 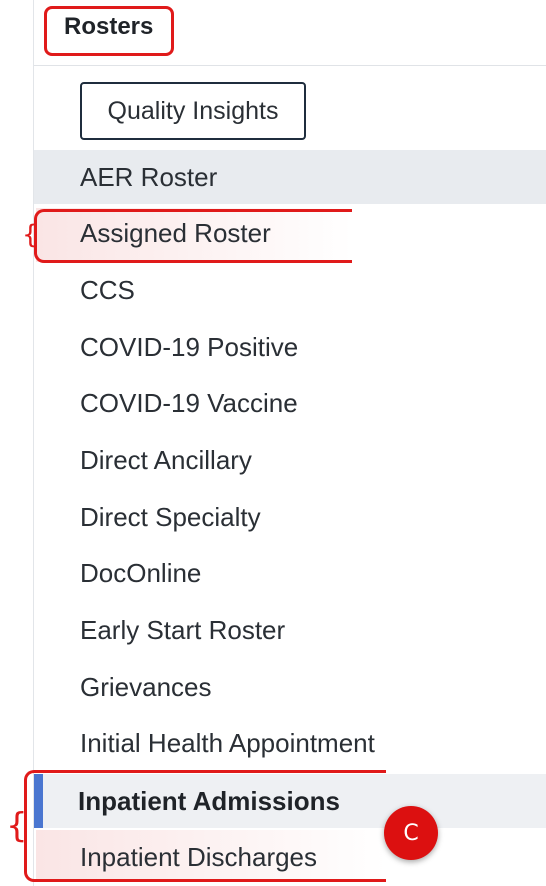 I want to click on rosters-section-header: Rosters, so click(x=290, y=33).